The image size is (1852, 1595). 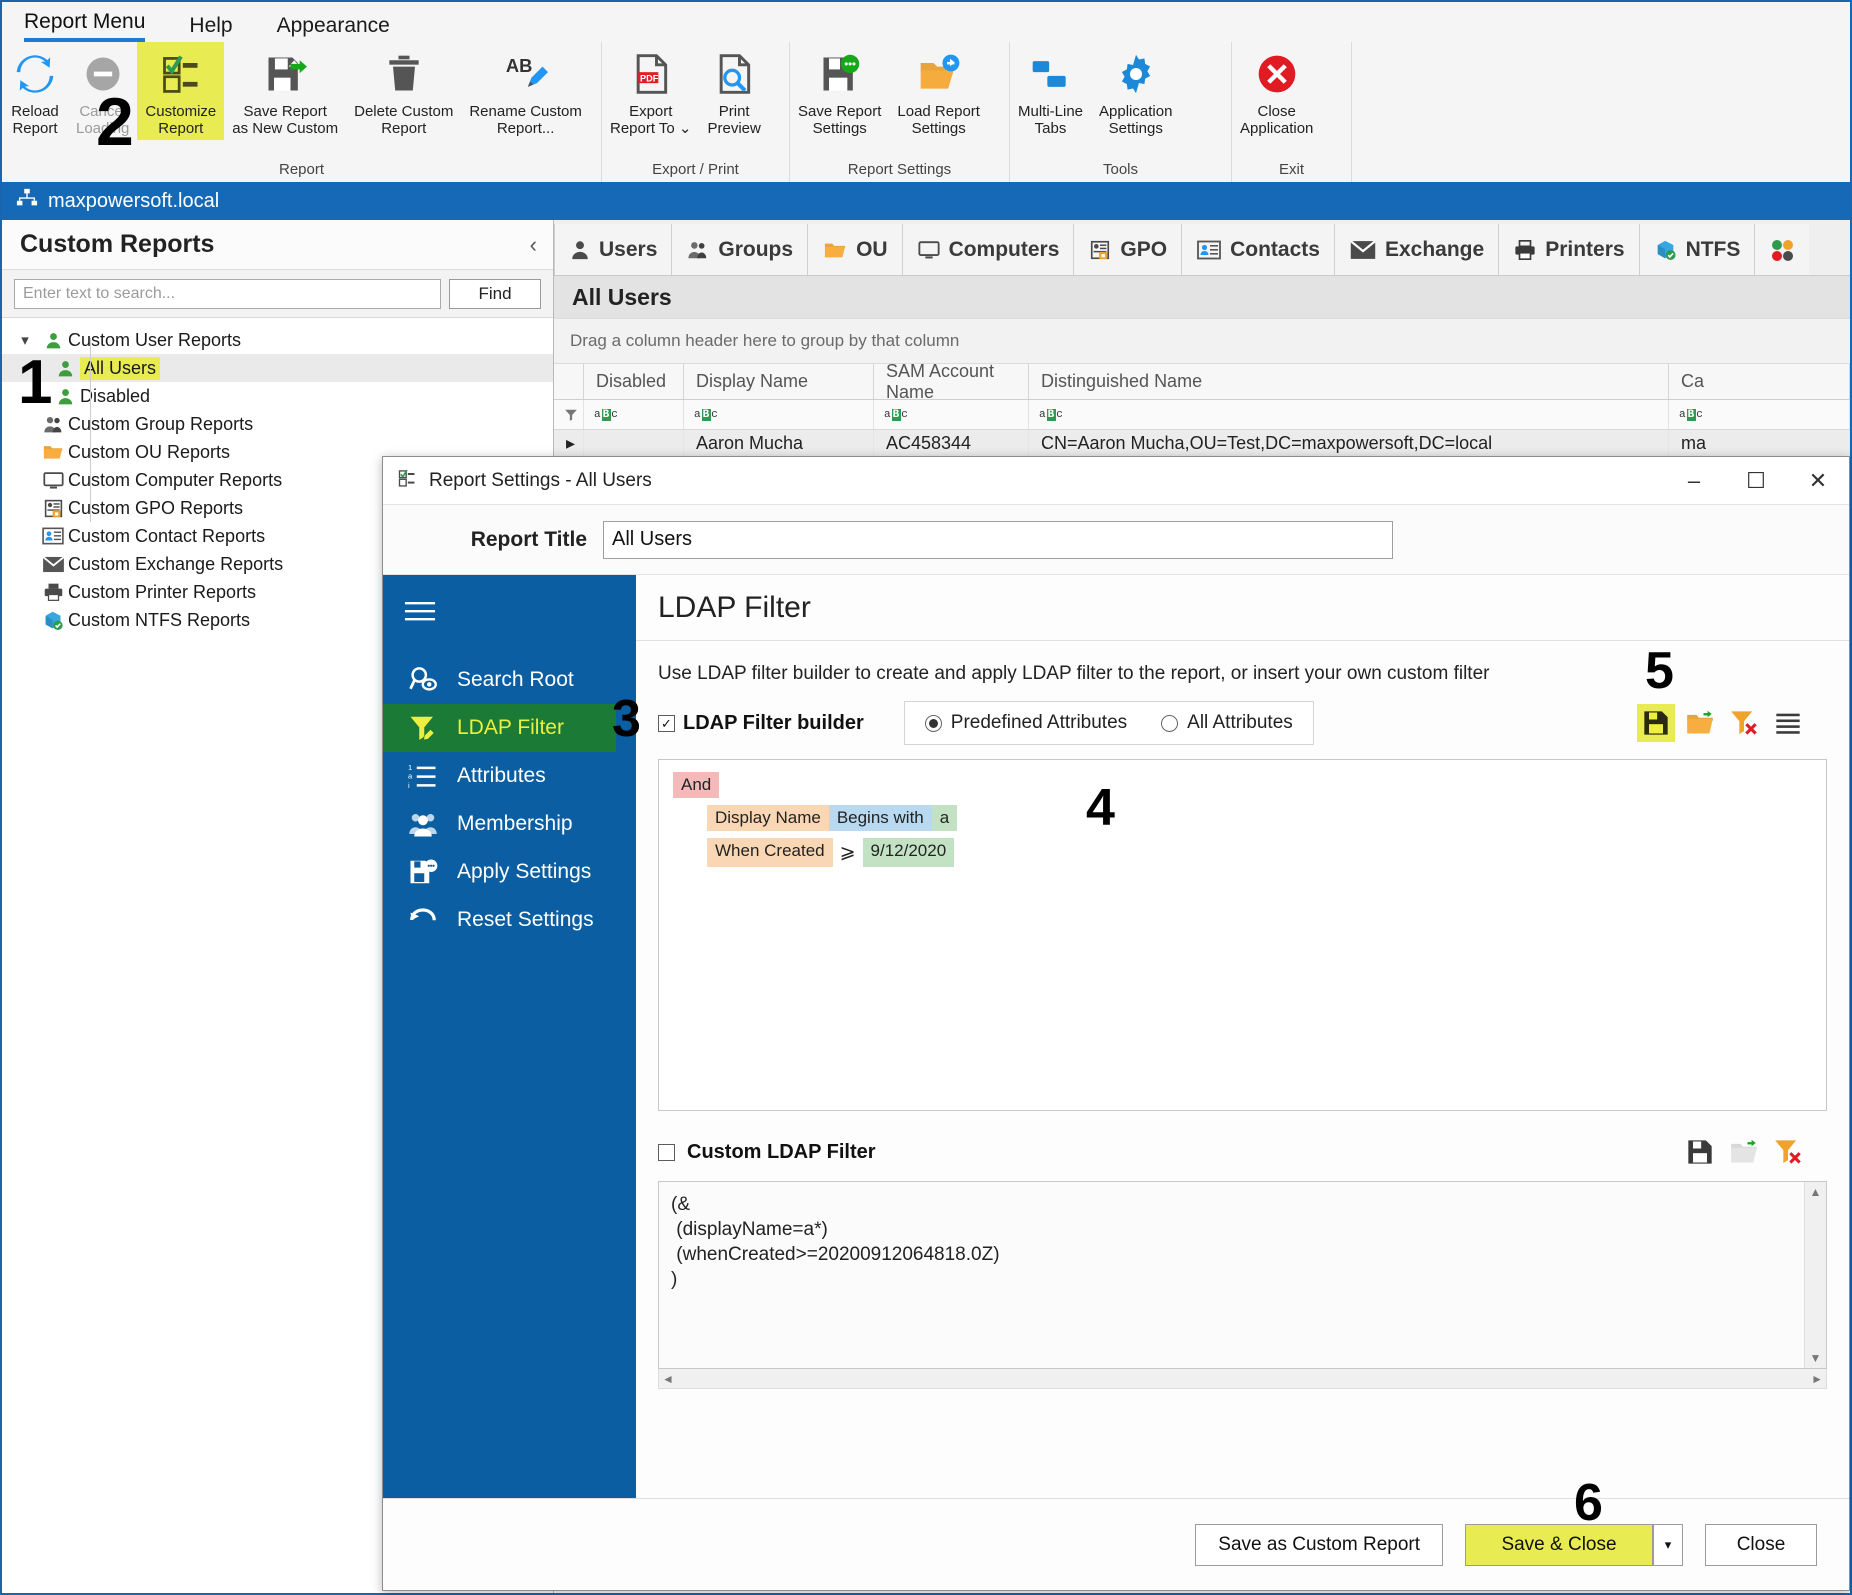 What do you see at coordinates (634, 381) in the screenshot?
I see `column-header-disabled: Disabled` at bounding box center [634, 381].